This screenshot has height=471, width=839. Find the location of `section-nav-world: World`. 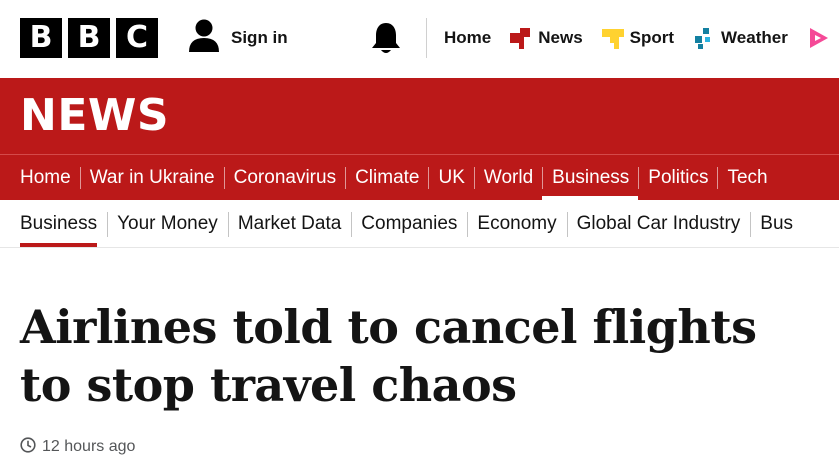

section-nav-world: World is located at coordinates (507, 177).